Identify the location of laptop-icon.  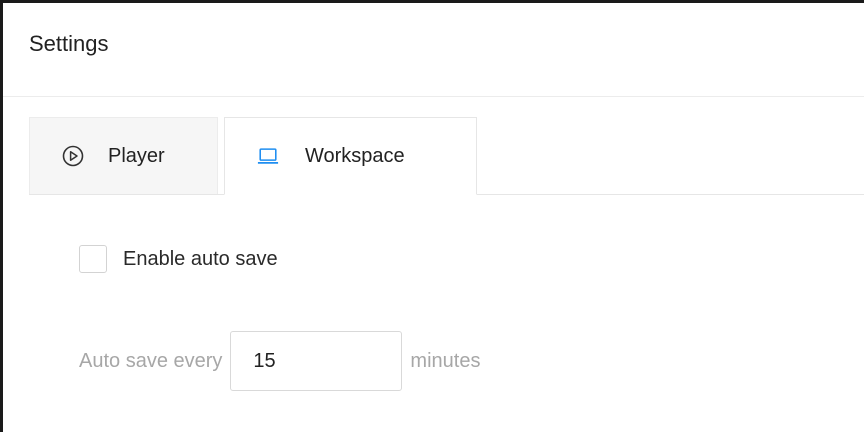
(268, 156).